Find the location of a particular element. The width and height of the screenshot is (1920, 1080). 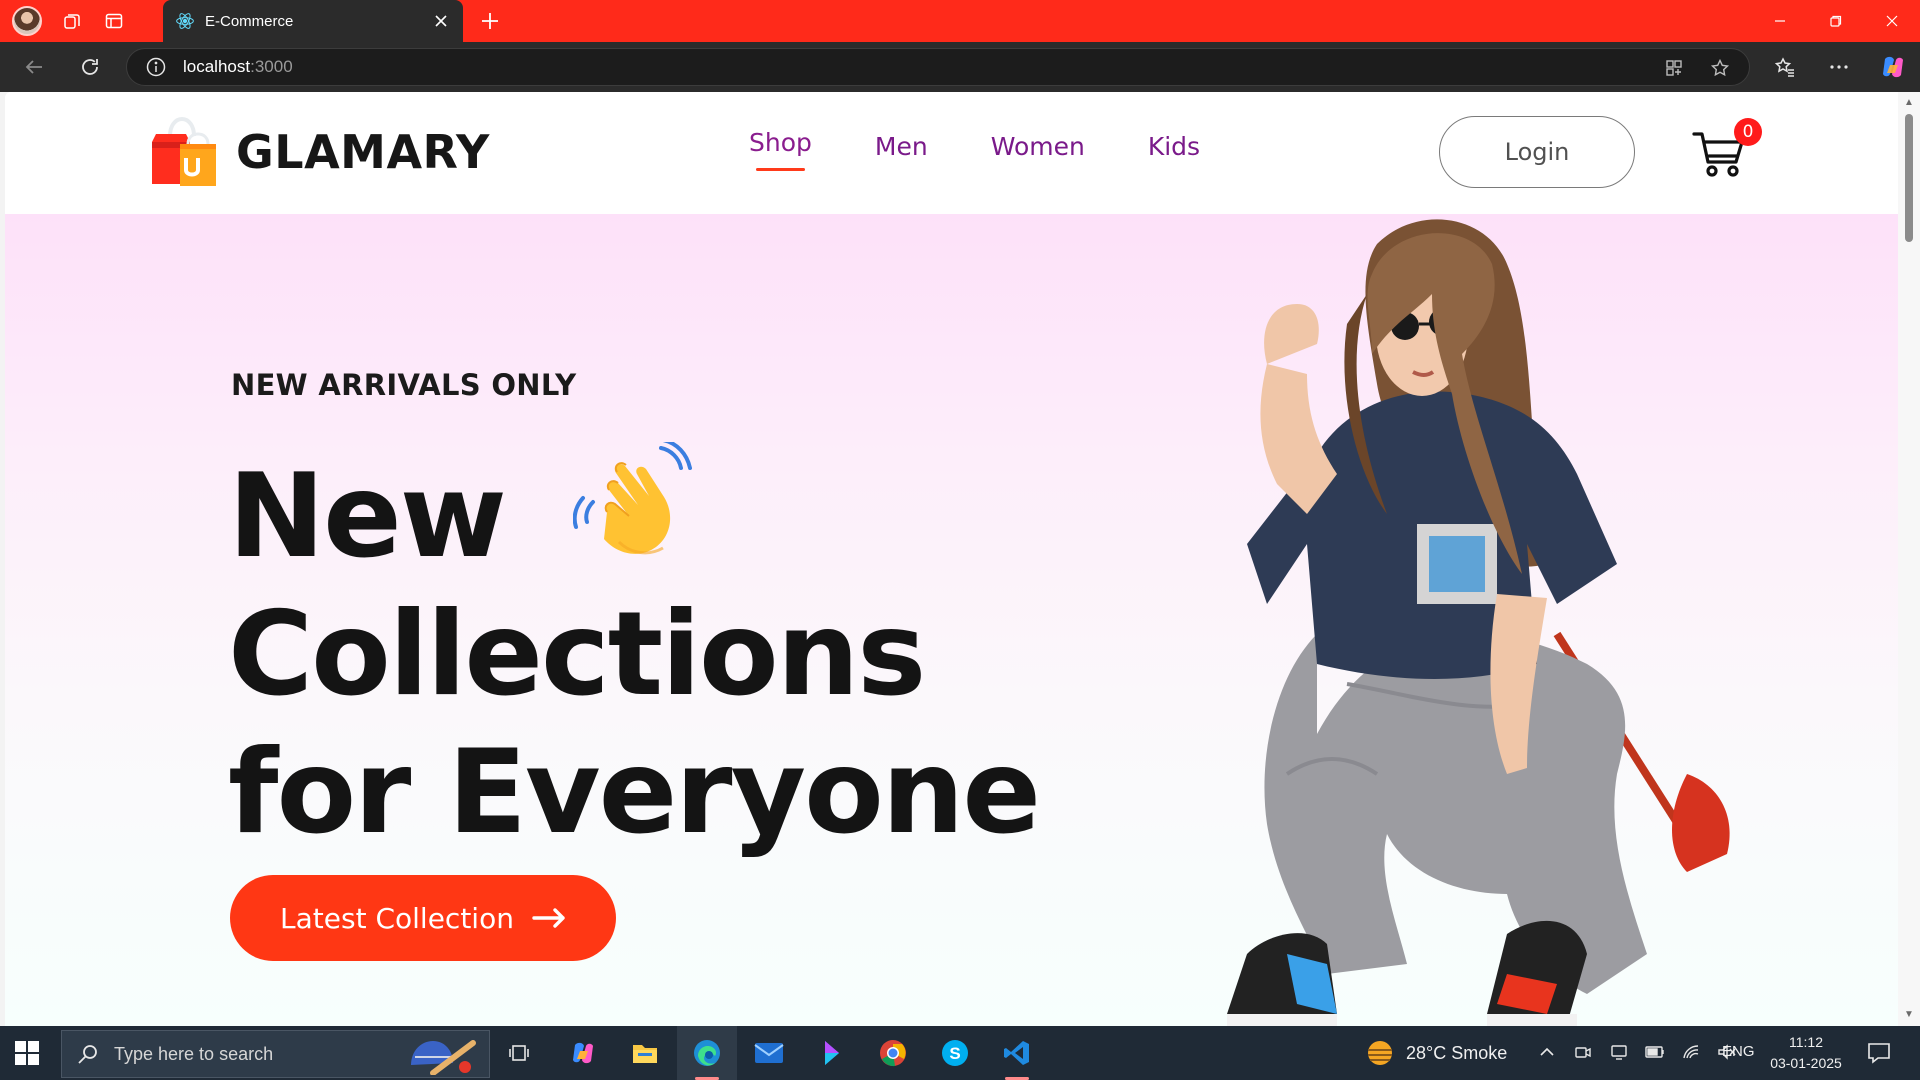

minimize-icon is located at coordinates (1780, 21).